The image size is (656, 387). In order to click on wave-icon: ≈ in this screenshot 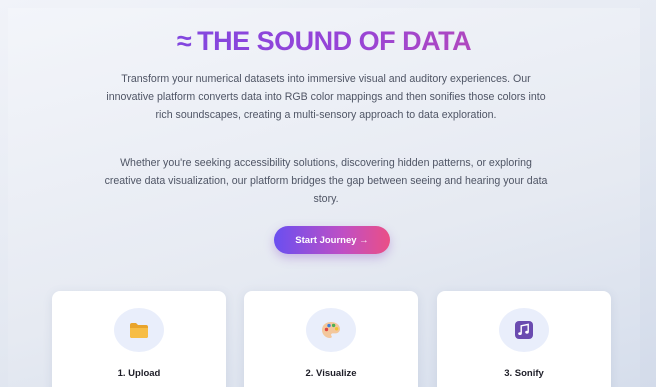, I will do `click(184, 41)`.